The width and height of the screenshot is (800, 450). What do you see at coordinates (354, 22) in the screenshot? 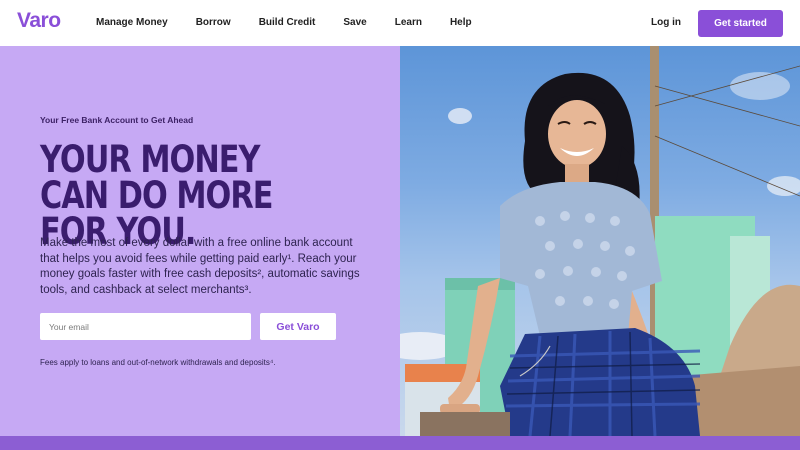
I see `nav-link-save: Save` at bounding box center [354, 22].